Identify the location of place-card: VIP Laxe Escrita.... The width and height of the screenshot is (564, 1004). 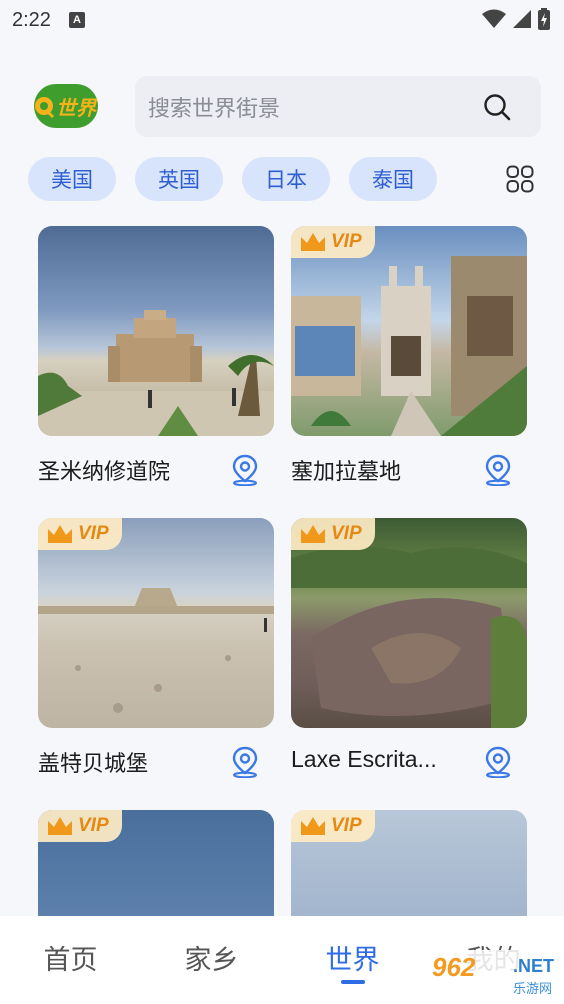
(409, 648).